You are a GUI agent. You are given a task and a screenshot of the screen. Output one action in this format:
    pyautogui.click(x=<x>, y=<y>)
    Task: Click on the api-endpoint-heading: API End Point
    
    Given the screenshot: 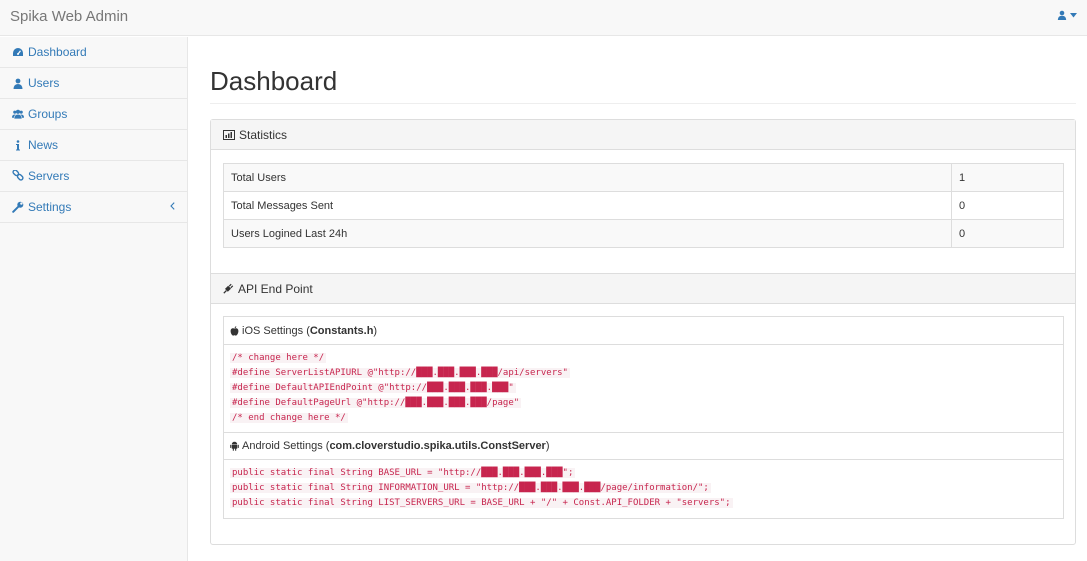 What is the action you would take?
    pyautogui.click(x=643, y=288)
    